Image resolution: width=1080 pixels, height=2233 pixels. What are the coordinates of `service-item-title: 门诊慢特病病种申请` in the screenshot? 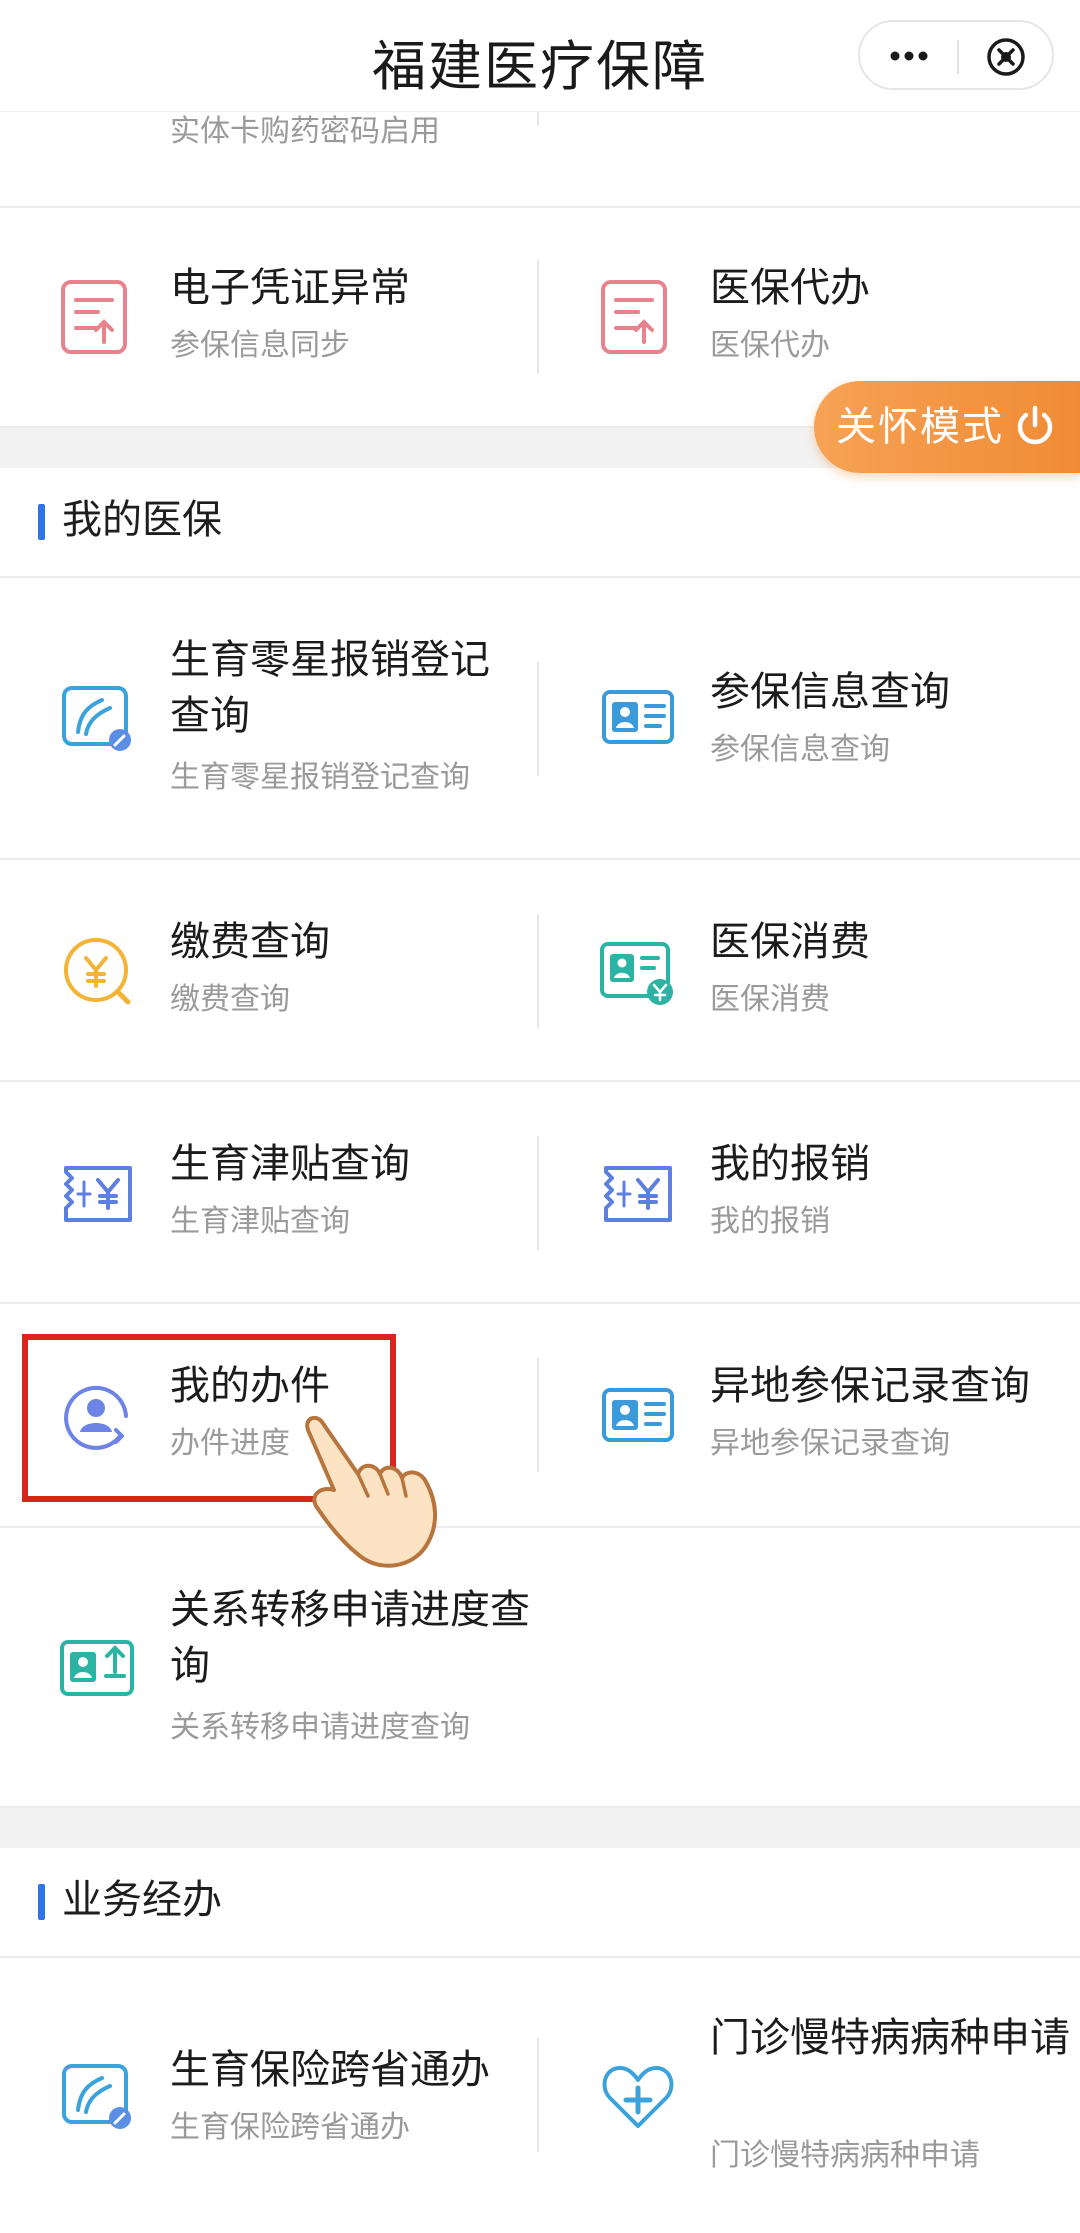 It's located at (890, 2038).